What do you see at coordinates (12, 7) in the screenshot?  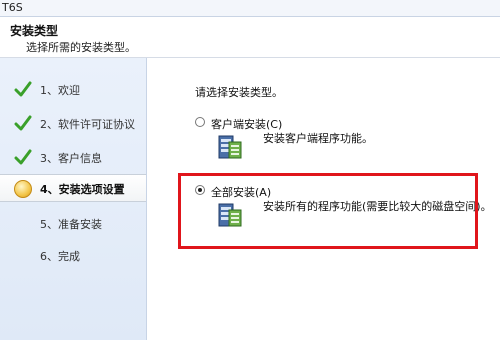 I see `window-title: T6S` at bounding box center [12, 7].